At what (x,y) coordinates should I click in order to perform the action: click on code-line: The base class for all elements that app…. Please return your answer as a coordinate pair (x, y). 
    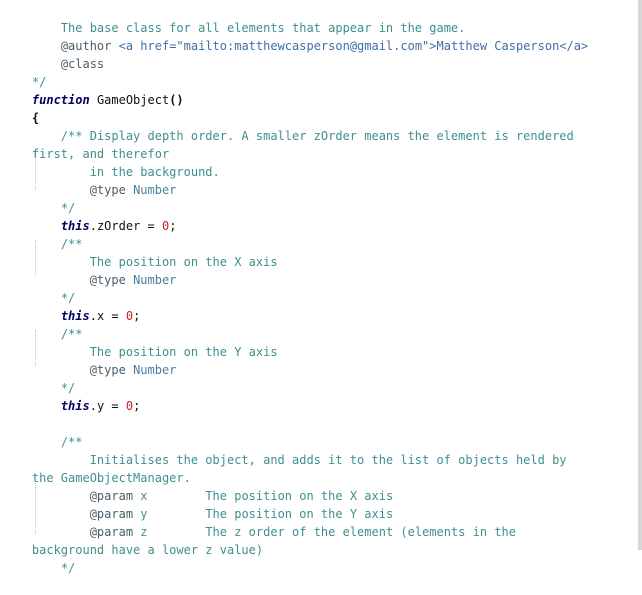
    Looking at the image, I should click on (234, 18).